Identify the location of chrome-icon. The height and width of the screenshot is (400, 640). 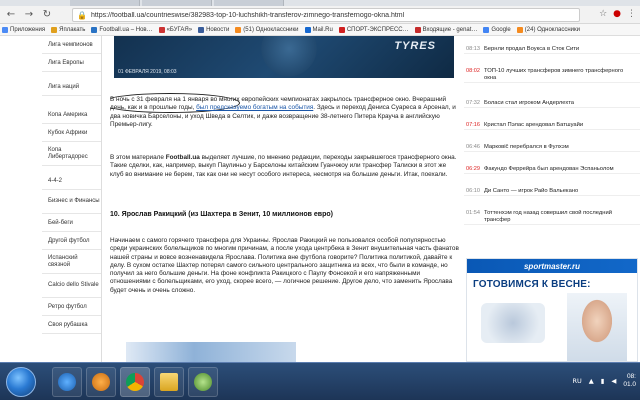
(135, 382).